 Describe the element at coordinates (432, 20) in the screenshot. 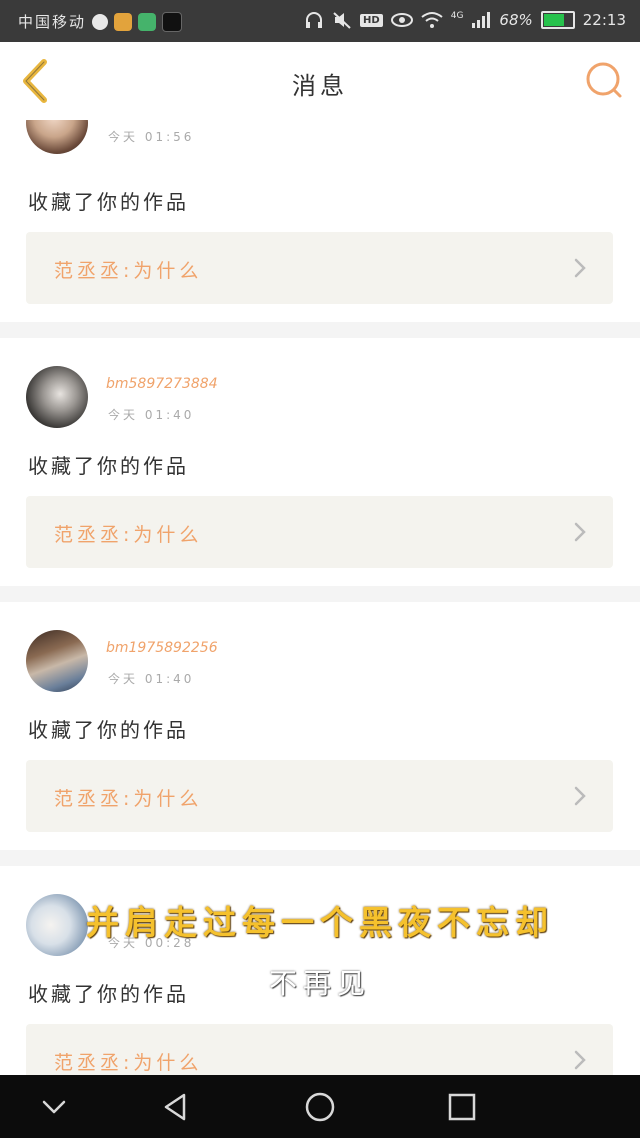

I see `wifi-icon` at that location.